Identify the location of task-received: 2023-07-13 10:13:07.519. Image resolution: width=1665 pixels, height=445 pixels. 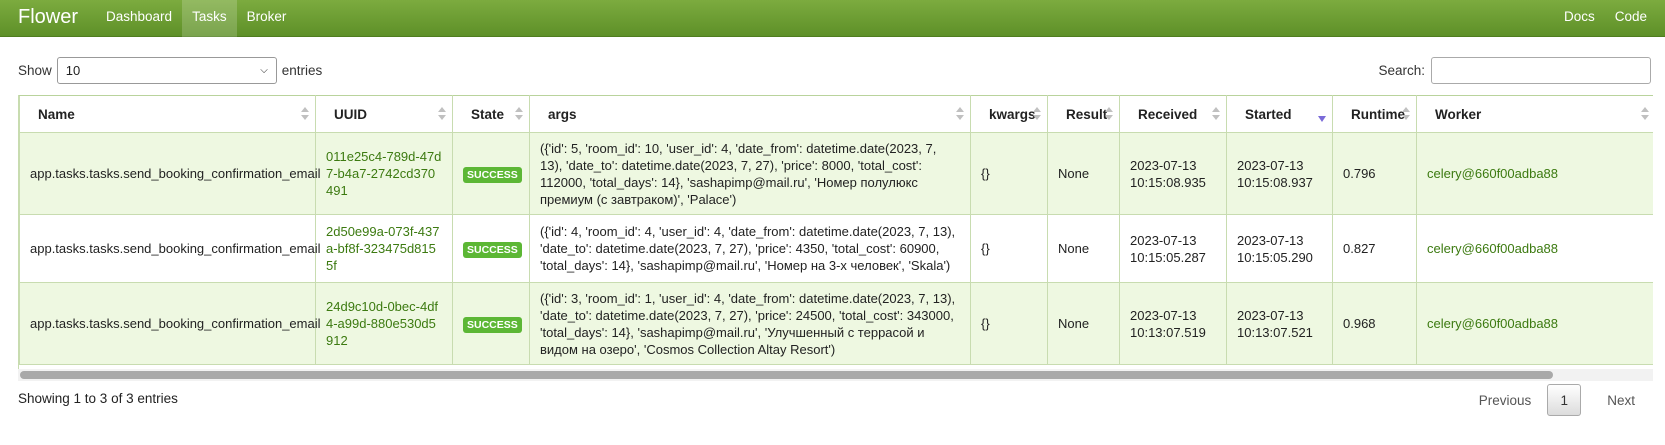
(1173, 323).